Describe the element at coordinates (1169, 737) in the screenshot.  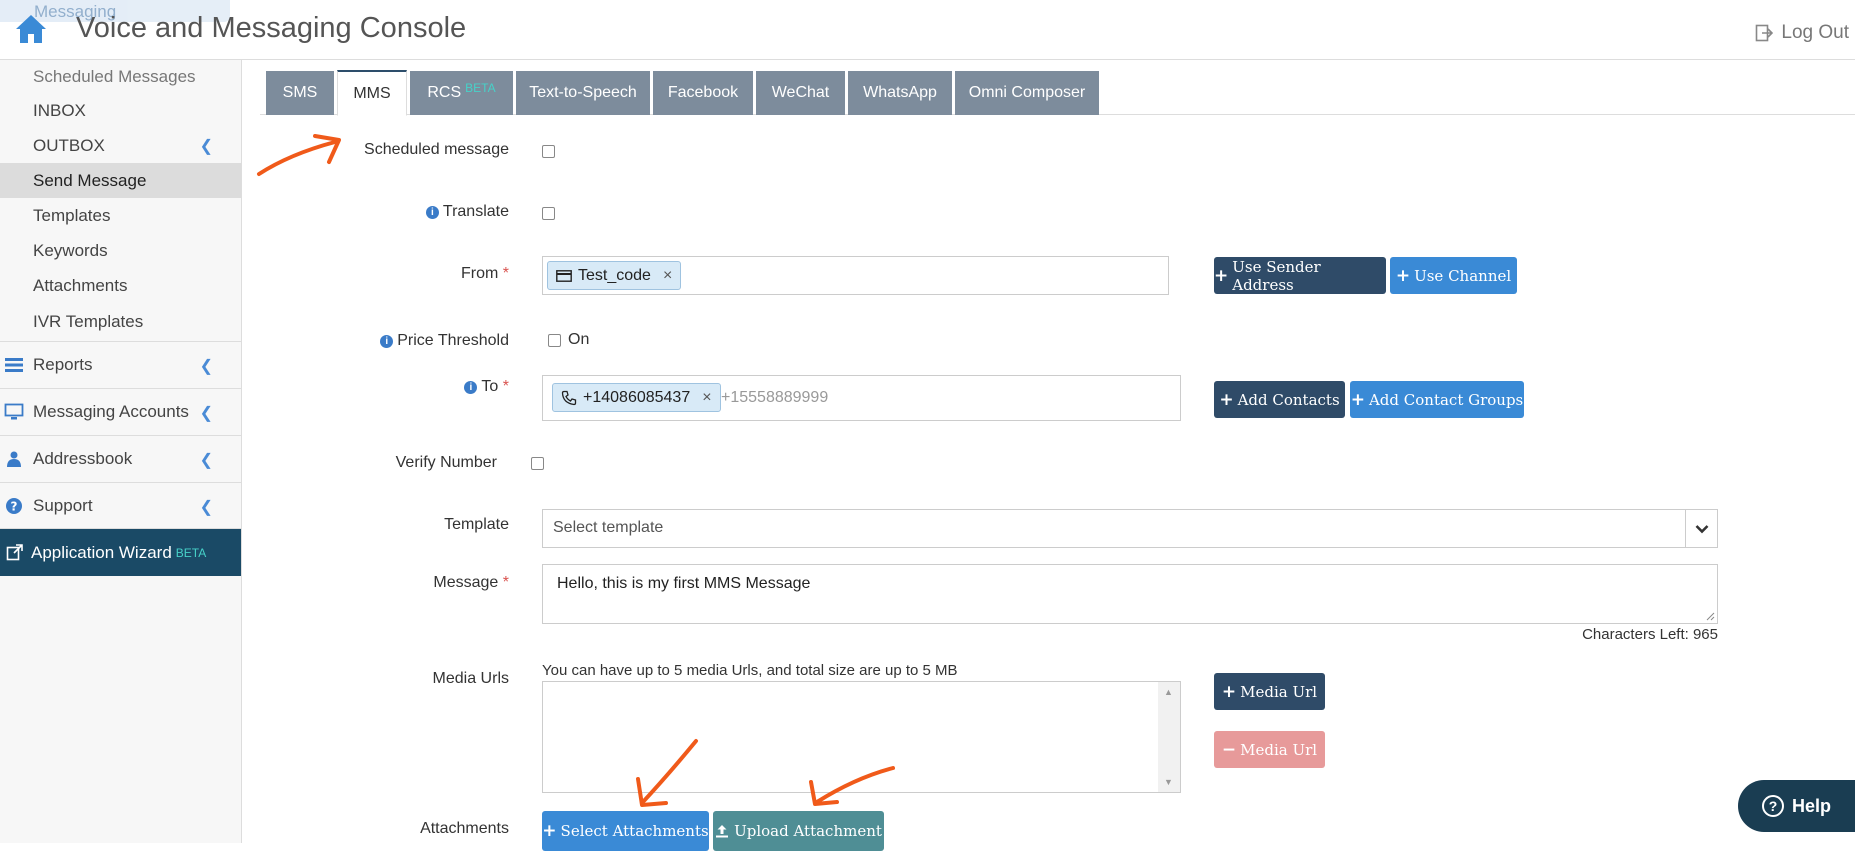
I see `scrollbar: ▲ ▼` at that location.